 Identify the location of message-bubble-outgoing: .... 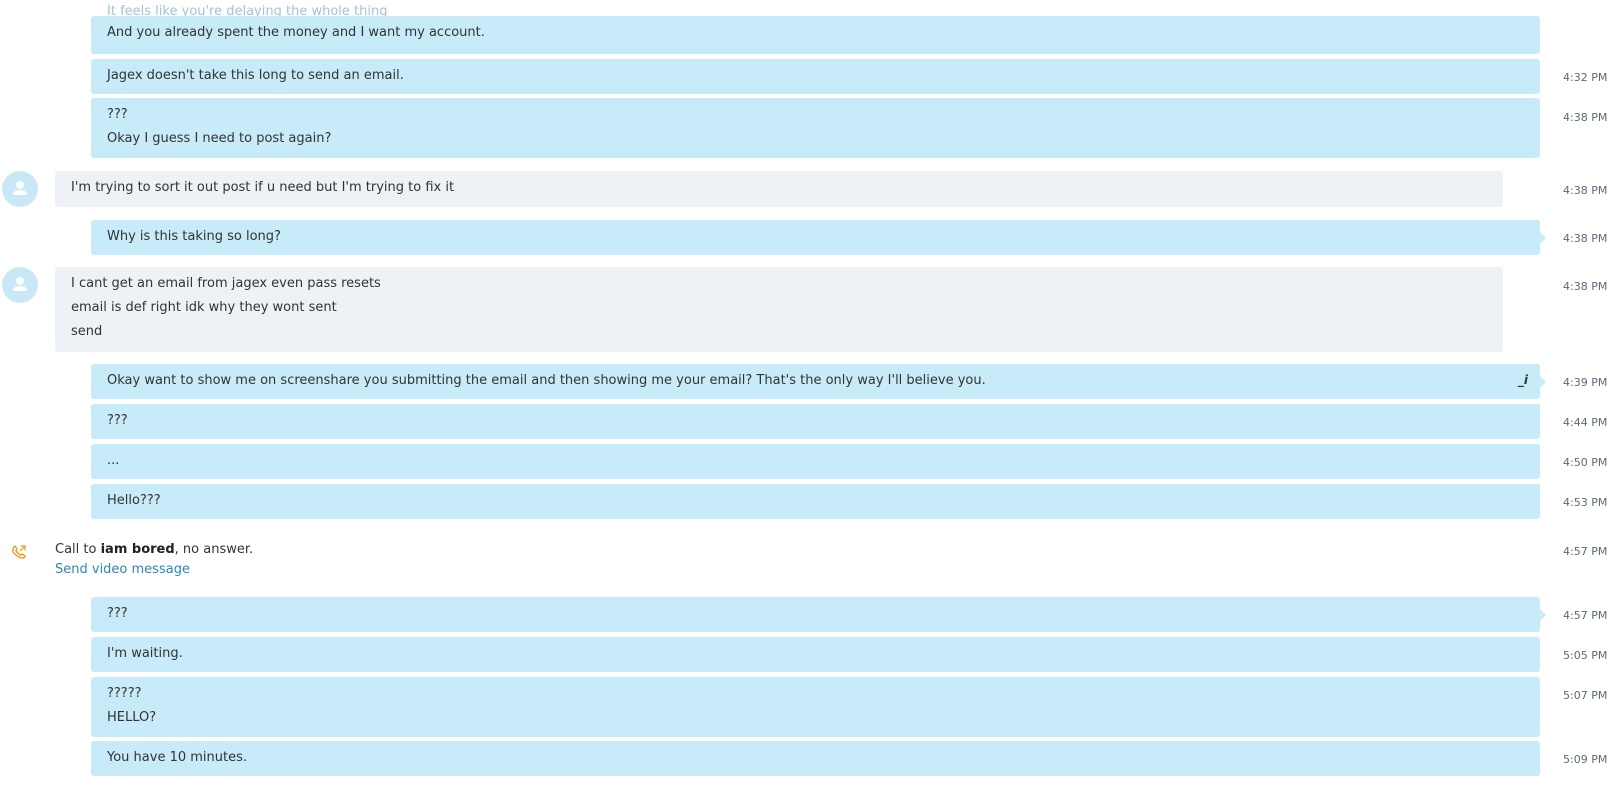
(815, 461).